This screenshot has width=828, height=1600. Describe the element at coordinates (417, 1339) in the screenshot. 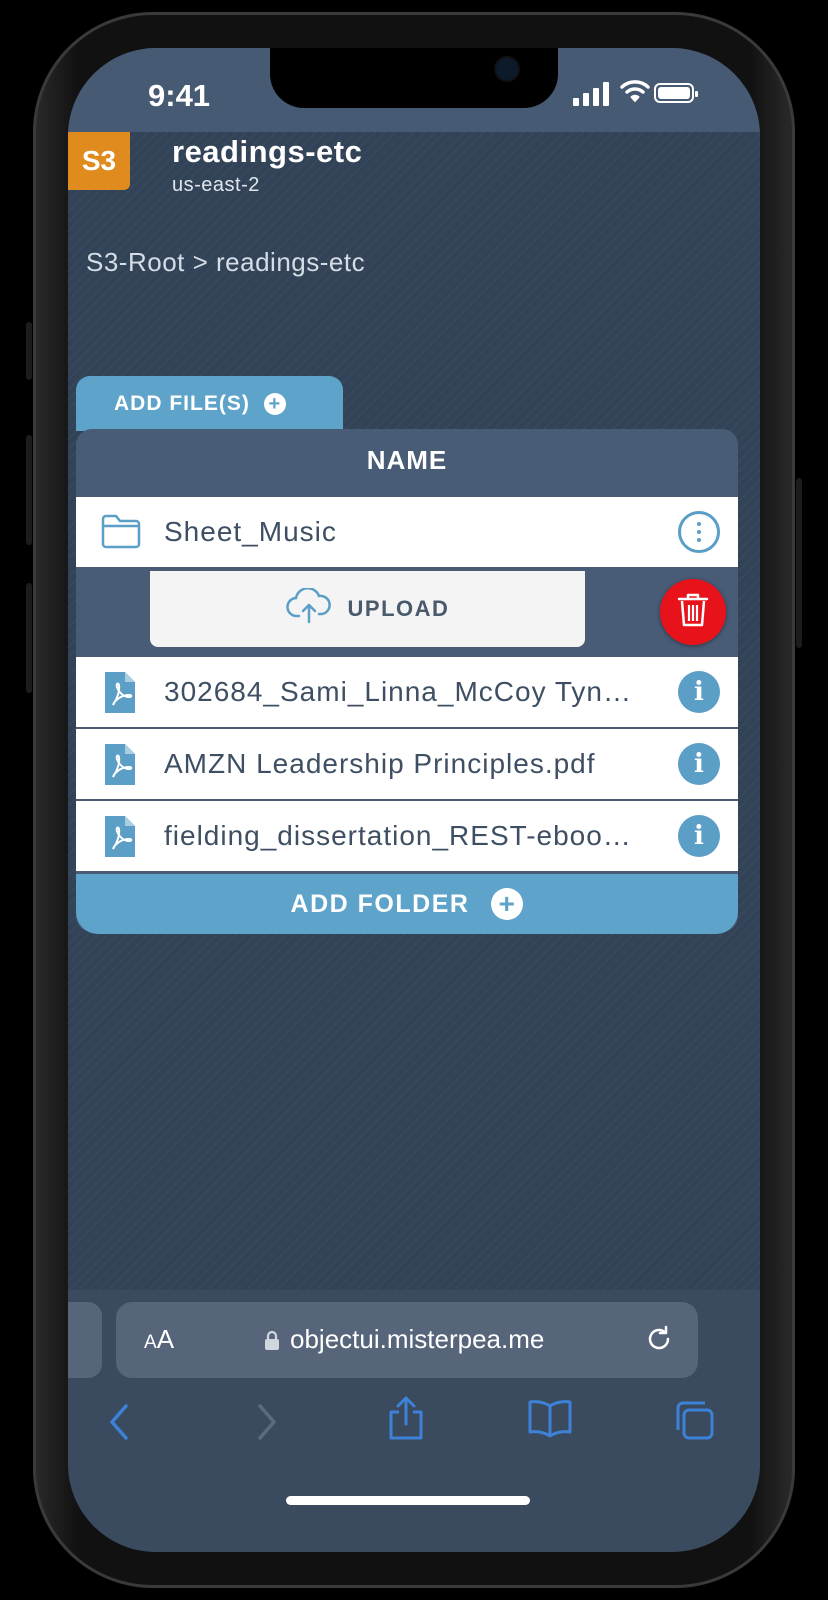

I see `url-text: objectui.misterpea.me` at that location.